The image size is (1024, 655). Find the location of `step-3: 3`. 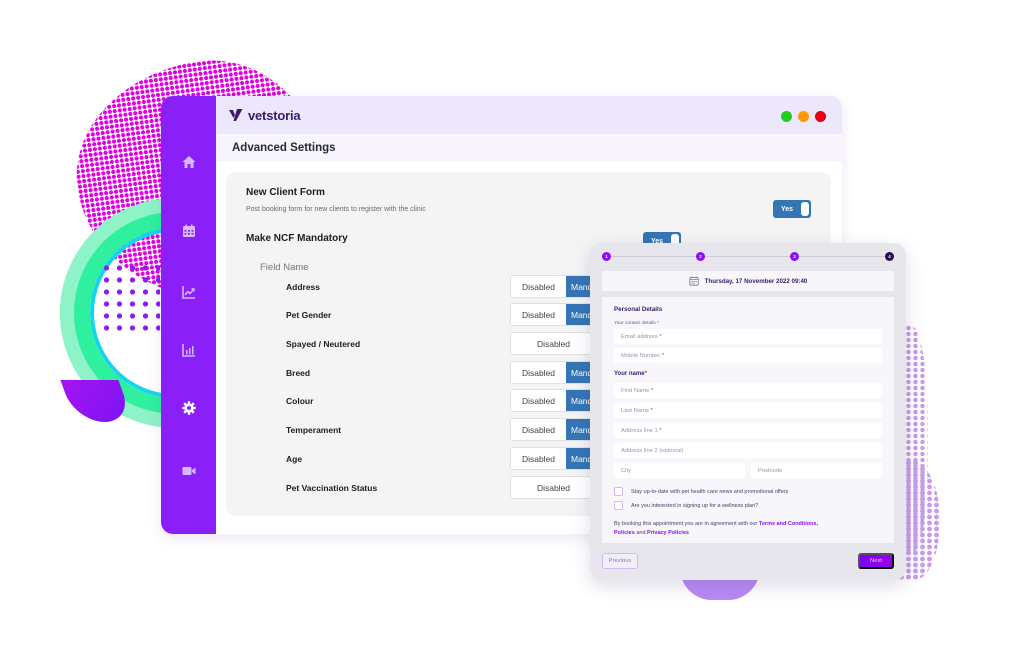

step-3: 3 is located at coordinates (794, 256).